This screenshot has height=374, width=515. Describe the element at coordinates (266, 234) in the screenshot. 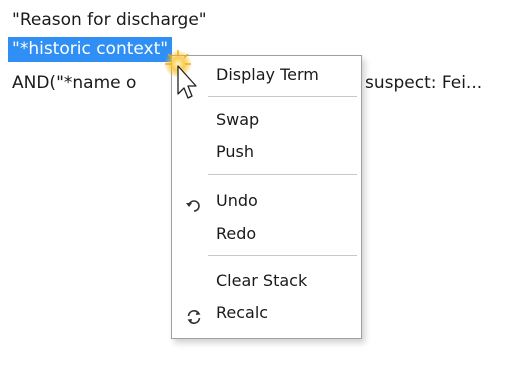

I see `menu-item-redo: Redo` at that location.